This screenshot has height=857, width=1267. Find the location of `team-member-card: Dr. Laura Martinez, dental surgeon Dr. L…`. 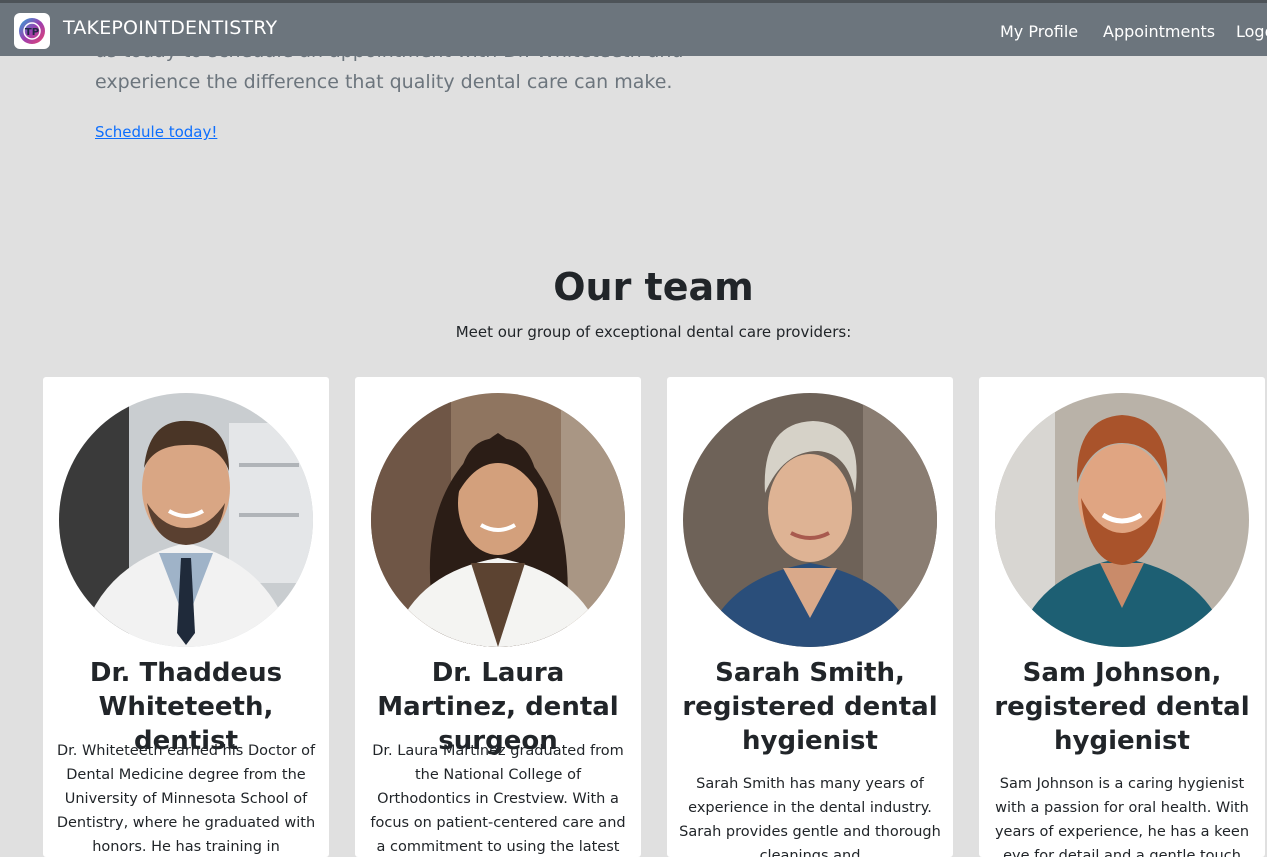

team-member-card: Dr. Laura Martinez, dental surgeon Dr. L… is located at coordinates (498, 617).